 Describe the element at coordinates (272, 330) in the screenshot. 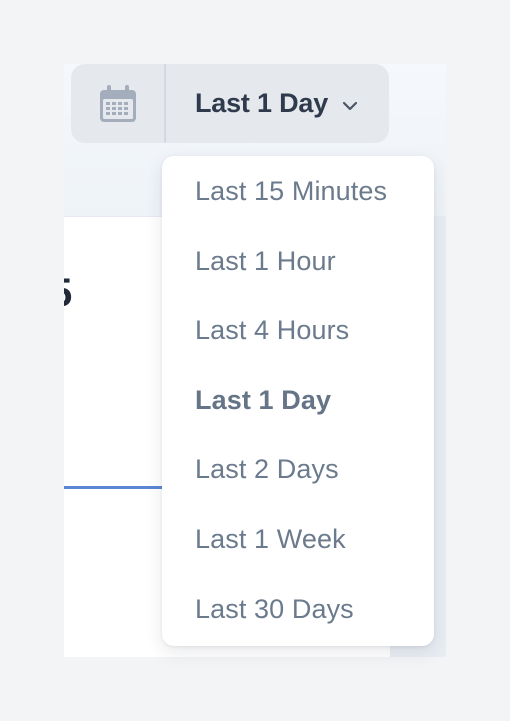

I see `dropdown-item-last-4-hours: Last 4 Hours` at that location.